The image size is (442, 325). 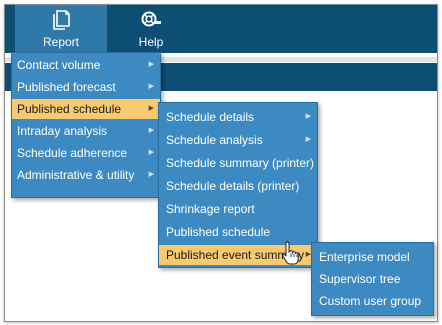 I want to click on menu-item-label: Published forecast, so click(x=66, y=87).